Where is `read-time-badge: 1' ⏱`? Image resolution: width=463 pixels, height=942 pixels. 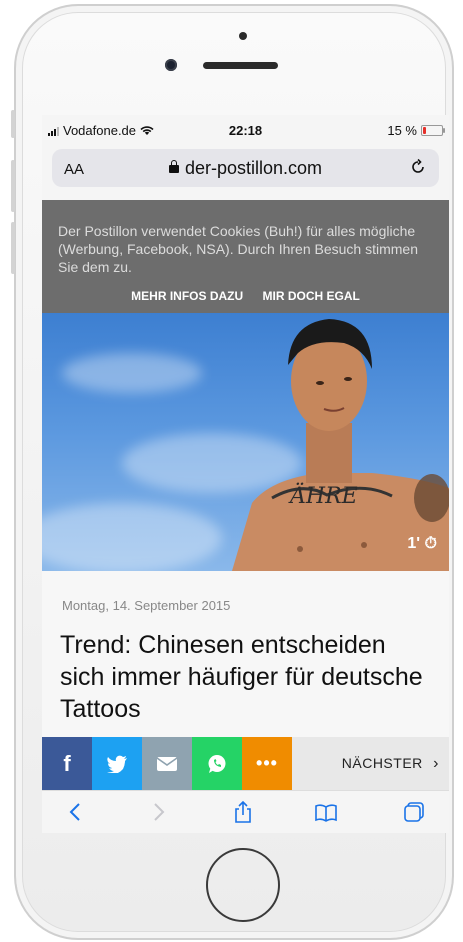
read-time-badge: 1' ⏱ is located at coordinates (422, 544).